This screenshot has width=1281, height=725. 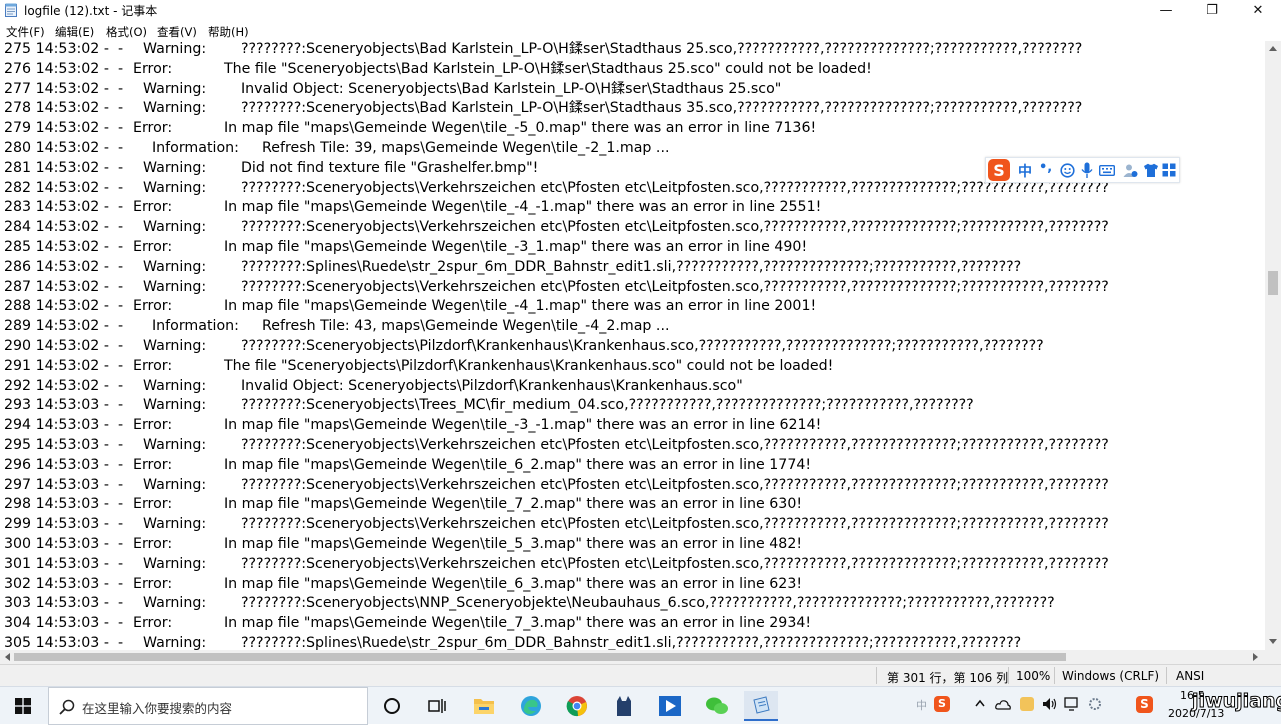 I want to click on log-line-prefix: 296 14:53:03 - -, so click(x=64, y=464).